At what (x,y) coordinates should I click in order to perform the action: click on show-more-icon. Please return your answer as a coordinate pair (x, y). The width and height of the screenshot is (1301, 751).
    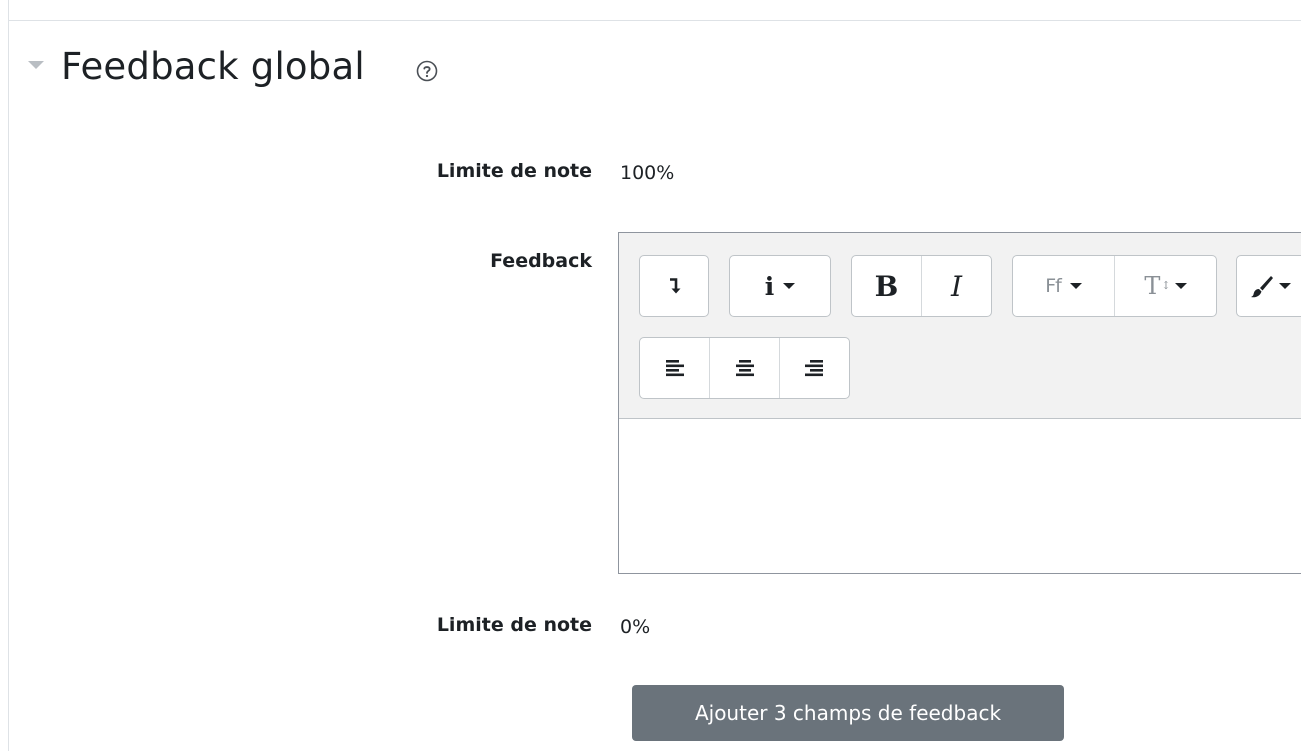
    Looking at the image, I should click on (675, 286).